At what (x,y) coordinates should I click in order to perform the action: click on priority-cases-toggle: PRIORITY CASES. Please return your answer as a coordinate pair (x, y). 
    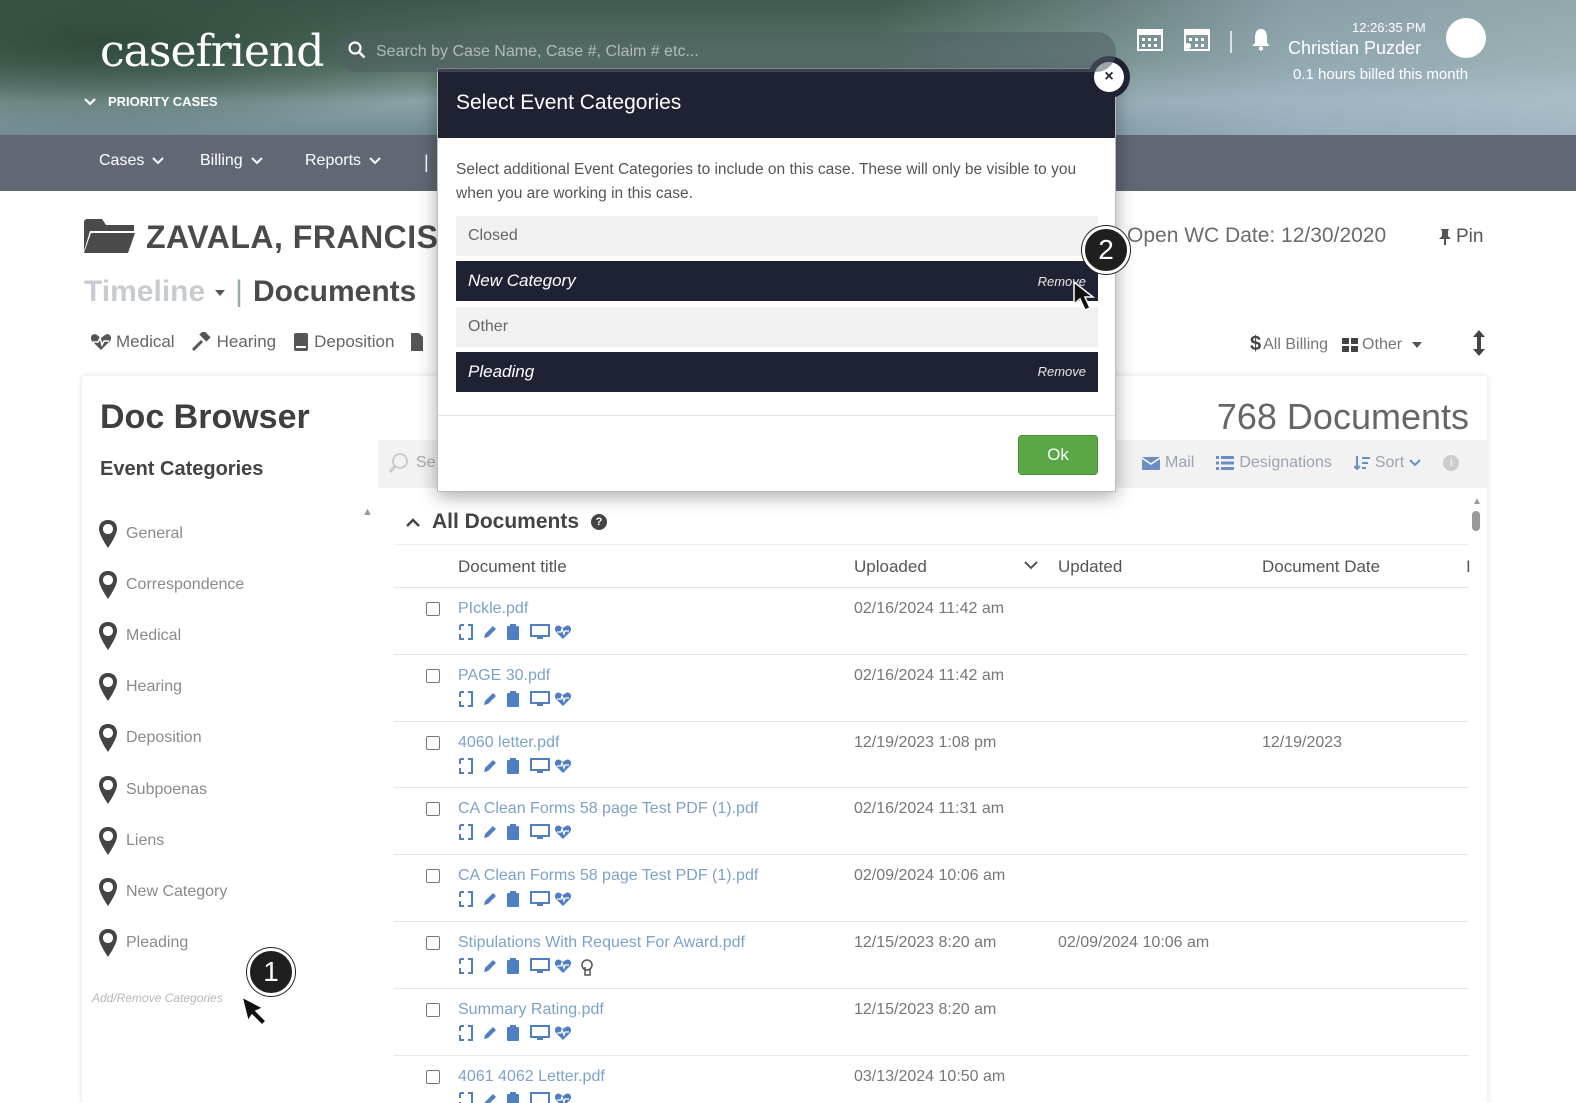
    Looking at the image, I should click on (151, 101).